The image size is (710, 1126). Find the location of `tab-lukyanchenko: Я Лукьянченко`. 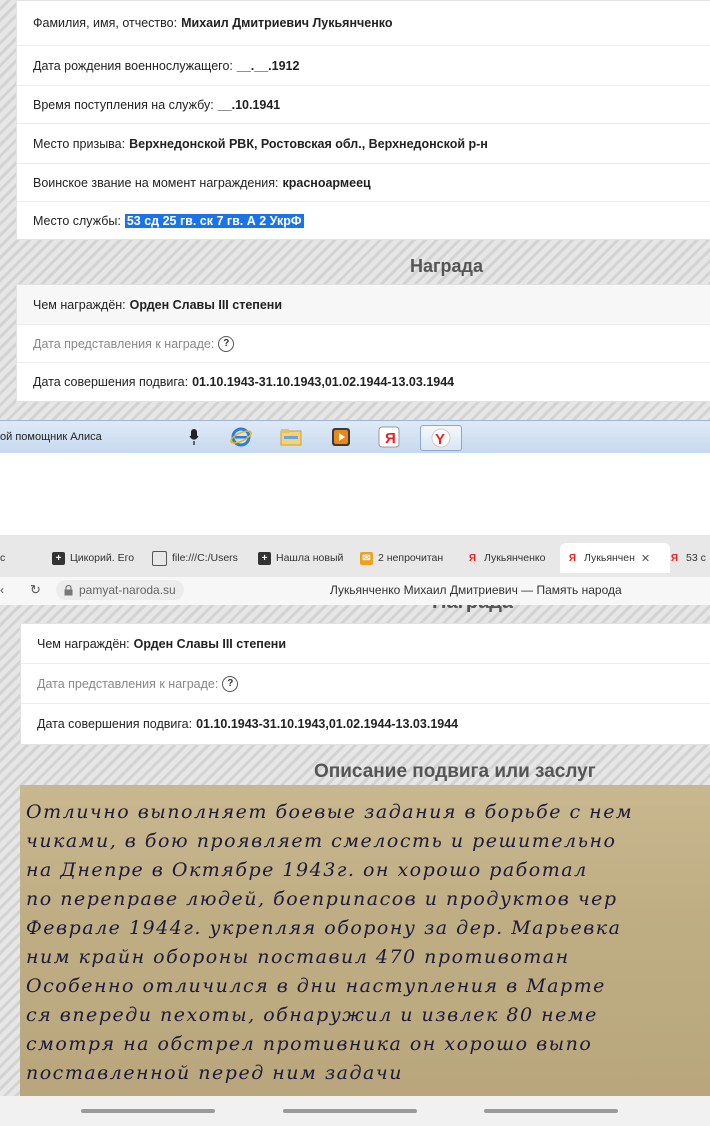

tab-lukyanchenko: Я Лукьянченко is located at coordinates (512, 558).